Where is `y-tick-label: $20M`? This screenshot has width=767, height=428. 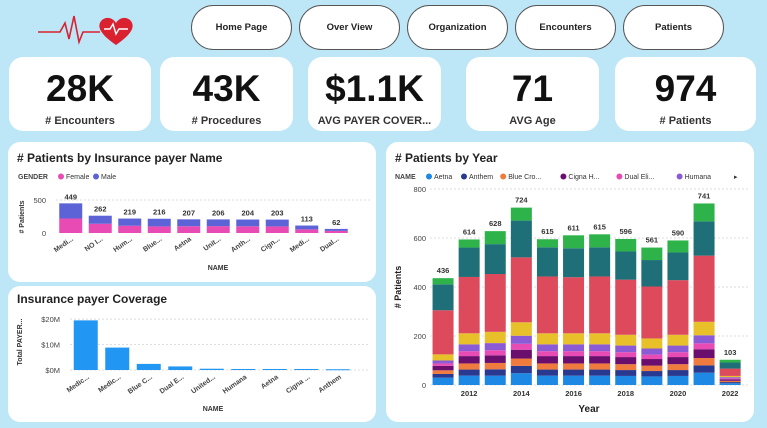 y-tick-label: $20M is located at coordinates (50, 319).